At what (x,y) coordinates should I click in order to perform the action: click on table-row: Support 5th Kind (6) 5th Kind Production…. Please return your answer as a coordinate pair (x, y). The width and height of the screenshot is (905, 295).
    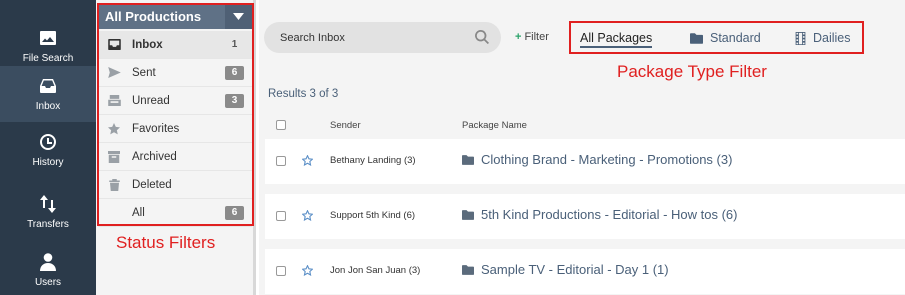
    Looking at the image, I should click on (585, 216).